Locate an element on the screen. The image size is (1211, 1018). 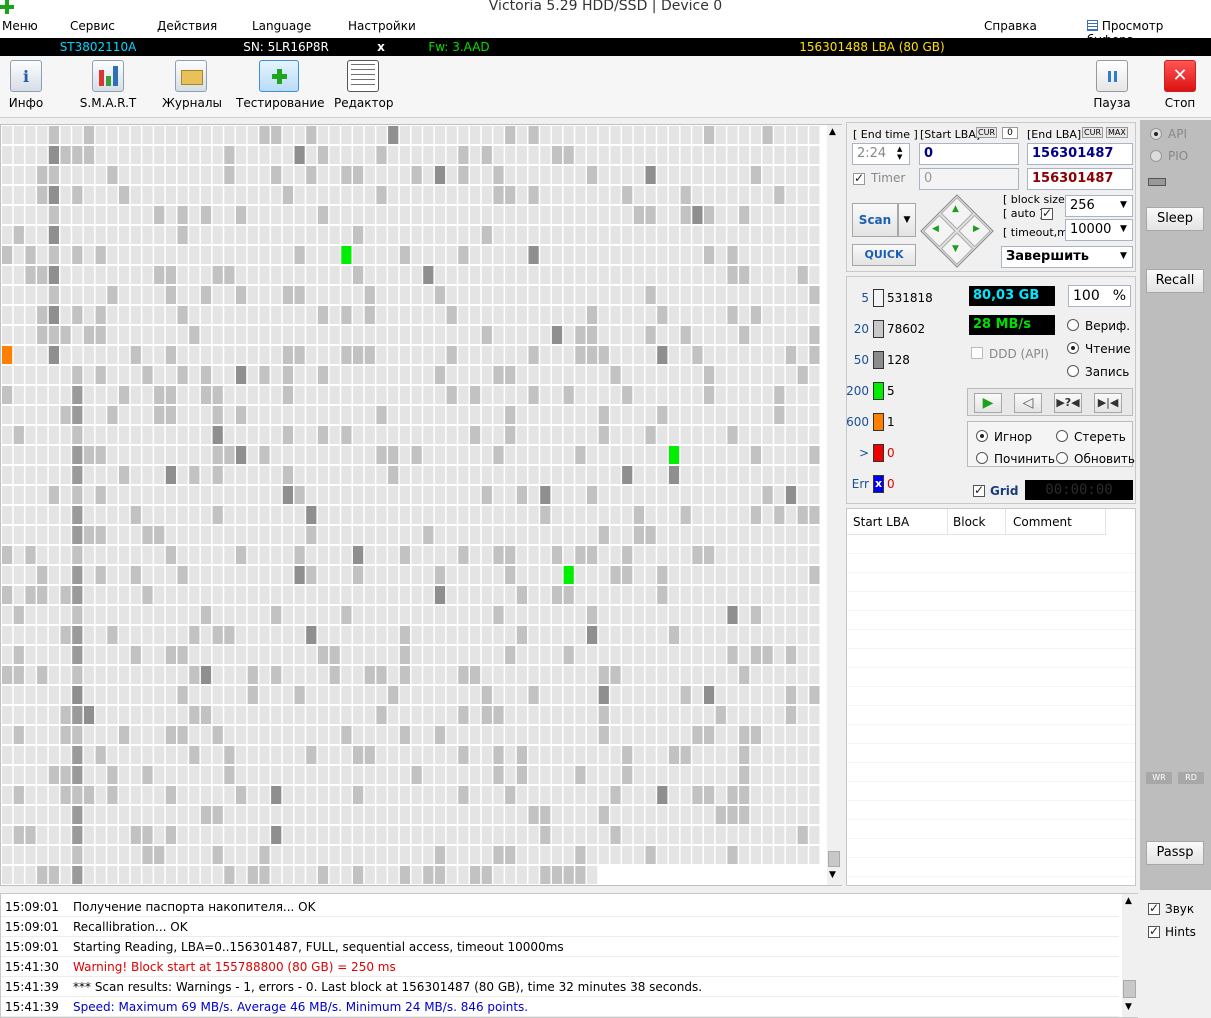
column-start-lba: Start LBA is located at coordinates (881, 522).